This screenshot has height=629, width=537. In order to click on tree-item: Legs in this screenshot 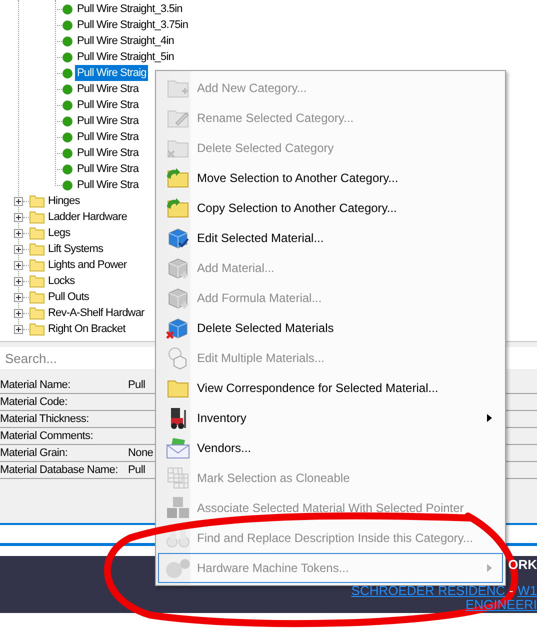, I will do `click(59, 233)`.